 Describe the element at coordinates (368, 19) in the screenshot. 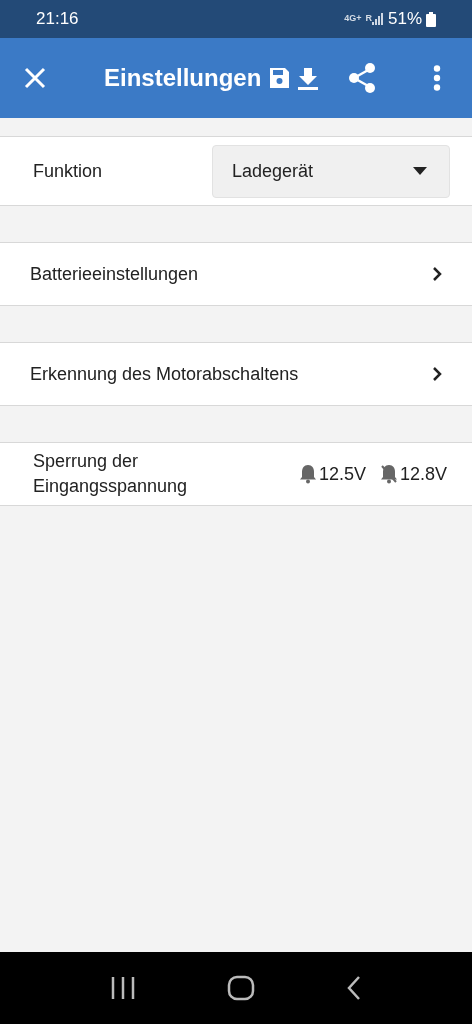

I see `roaming-indicator: R` at that location.